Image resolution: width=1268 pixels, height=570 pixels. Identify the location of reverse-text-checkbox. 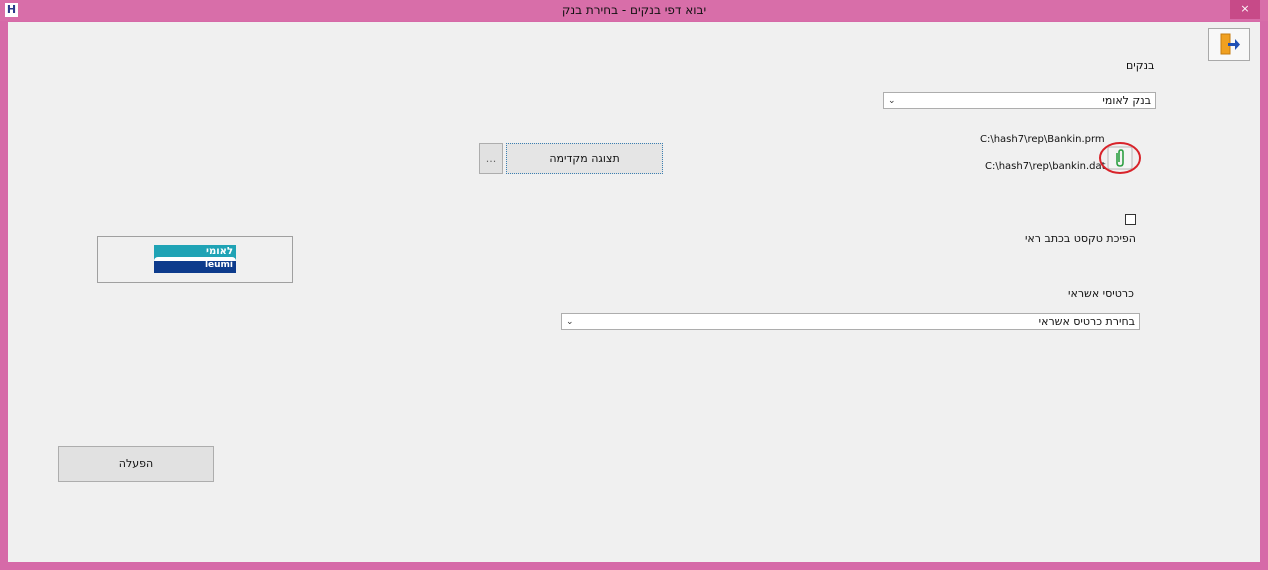
(1130, 219).